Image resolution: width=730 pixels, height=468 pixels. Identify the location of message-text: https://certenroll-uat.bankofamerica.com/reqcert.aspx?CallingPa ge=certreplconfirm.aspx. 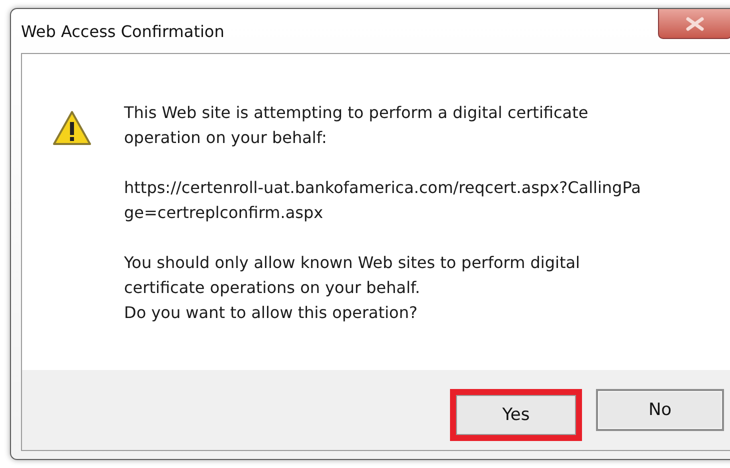
(382, 200).